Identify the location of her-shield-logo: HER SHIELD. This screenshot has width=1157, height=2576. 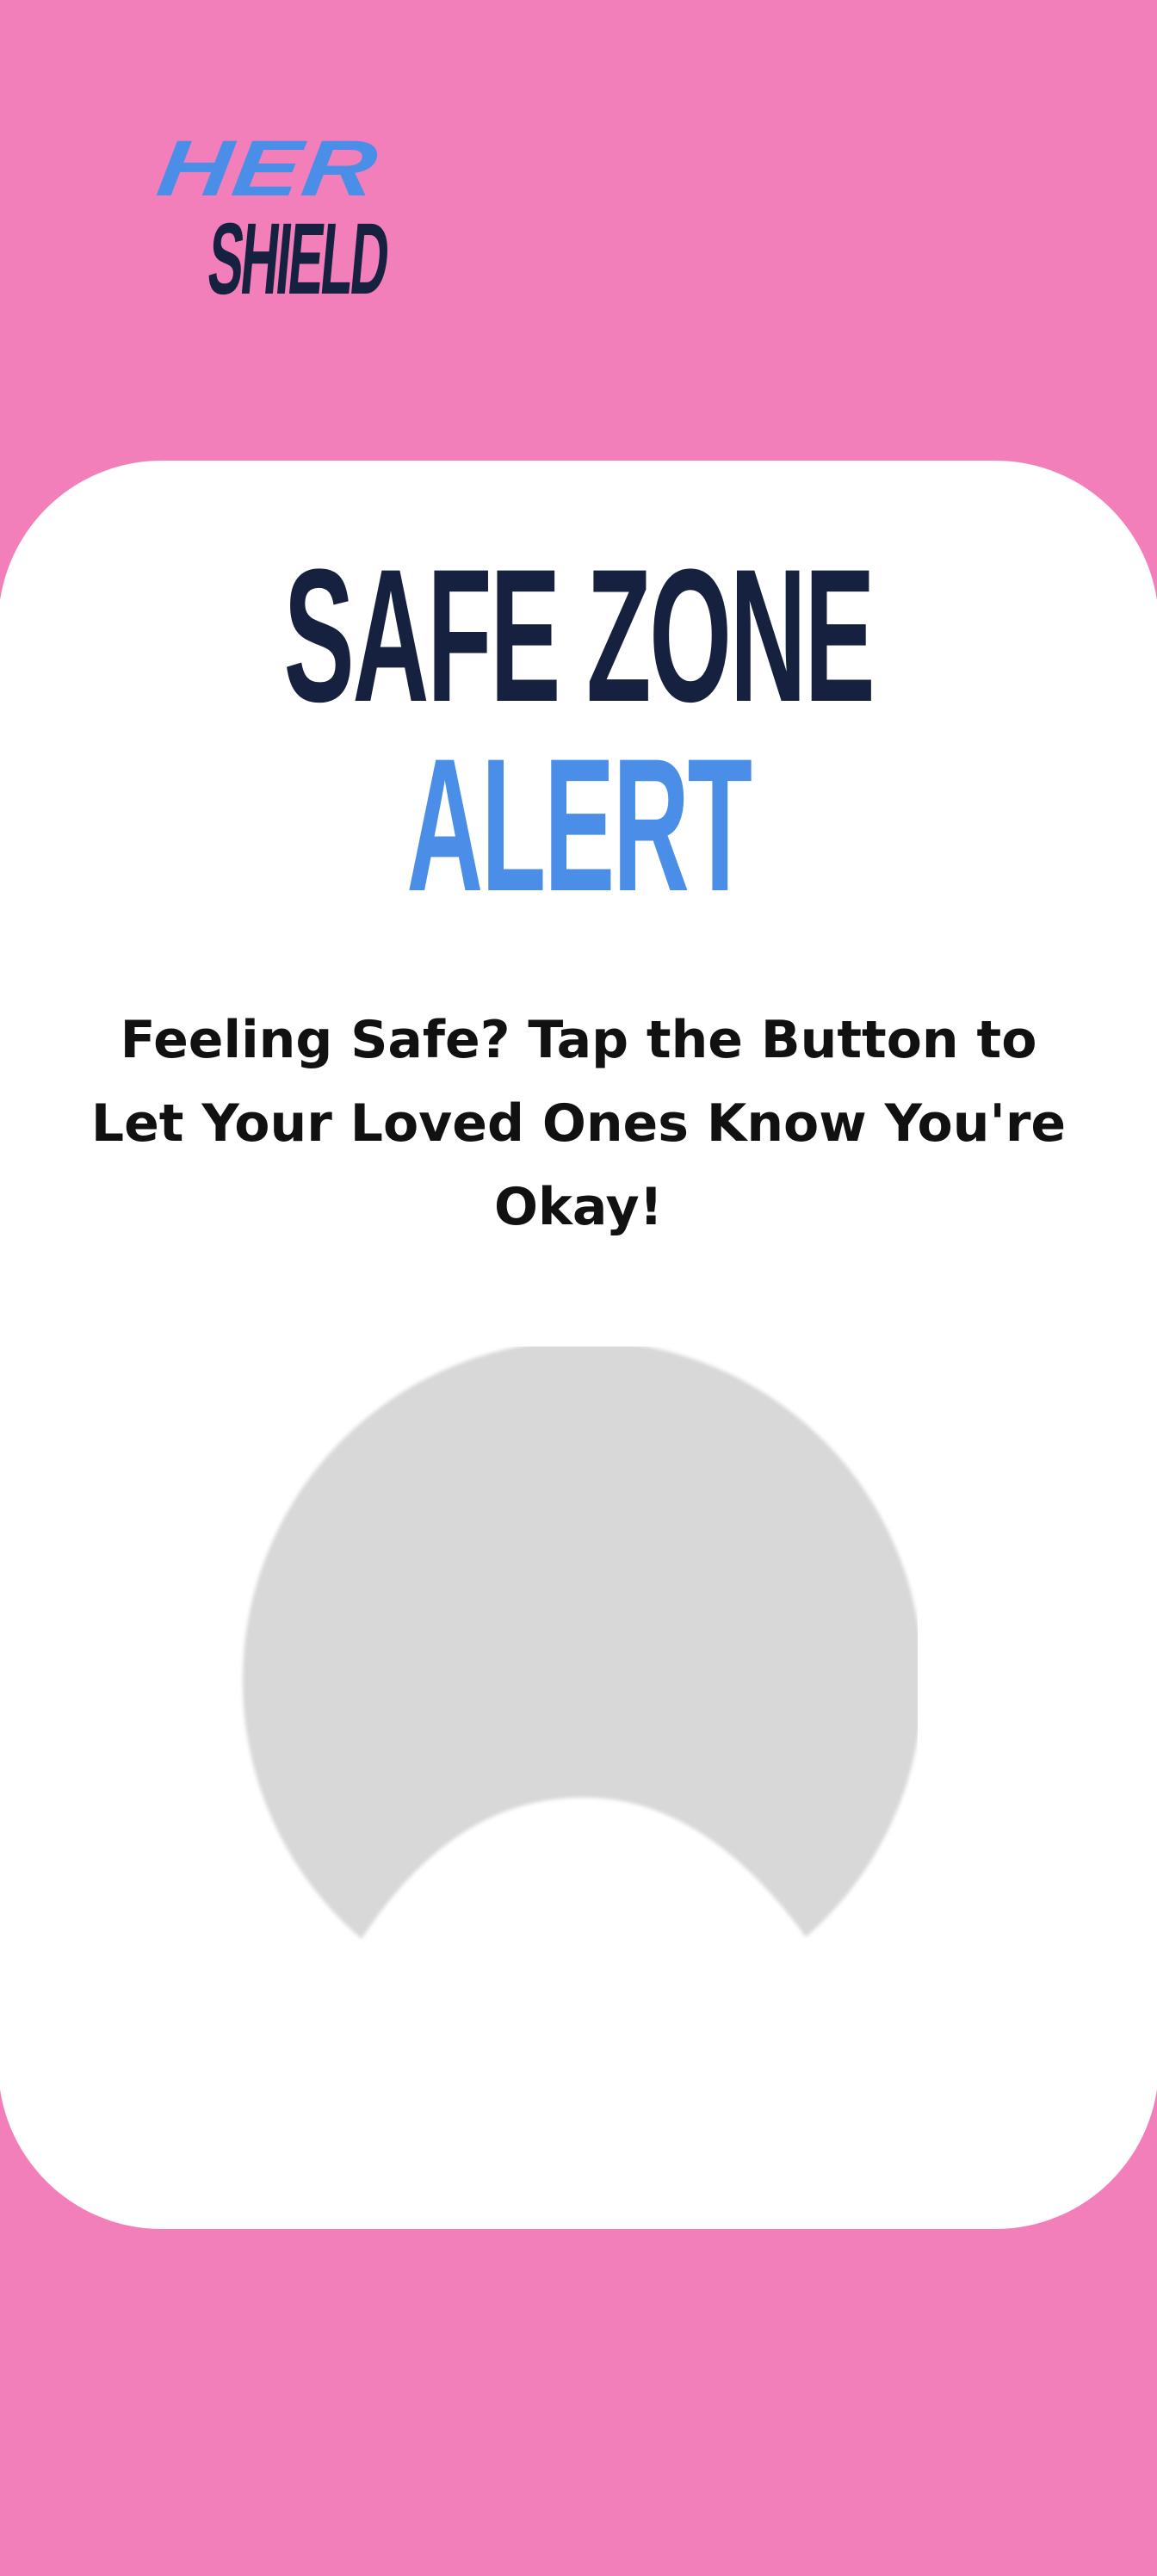
(308, 226).